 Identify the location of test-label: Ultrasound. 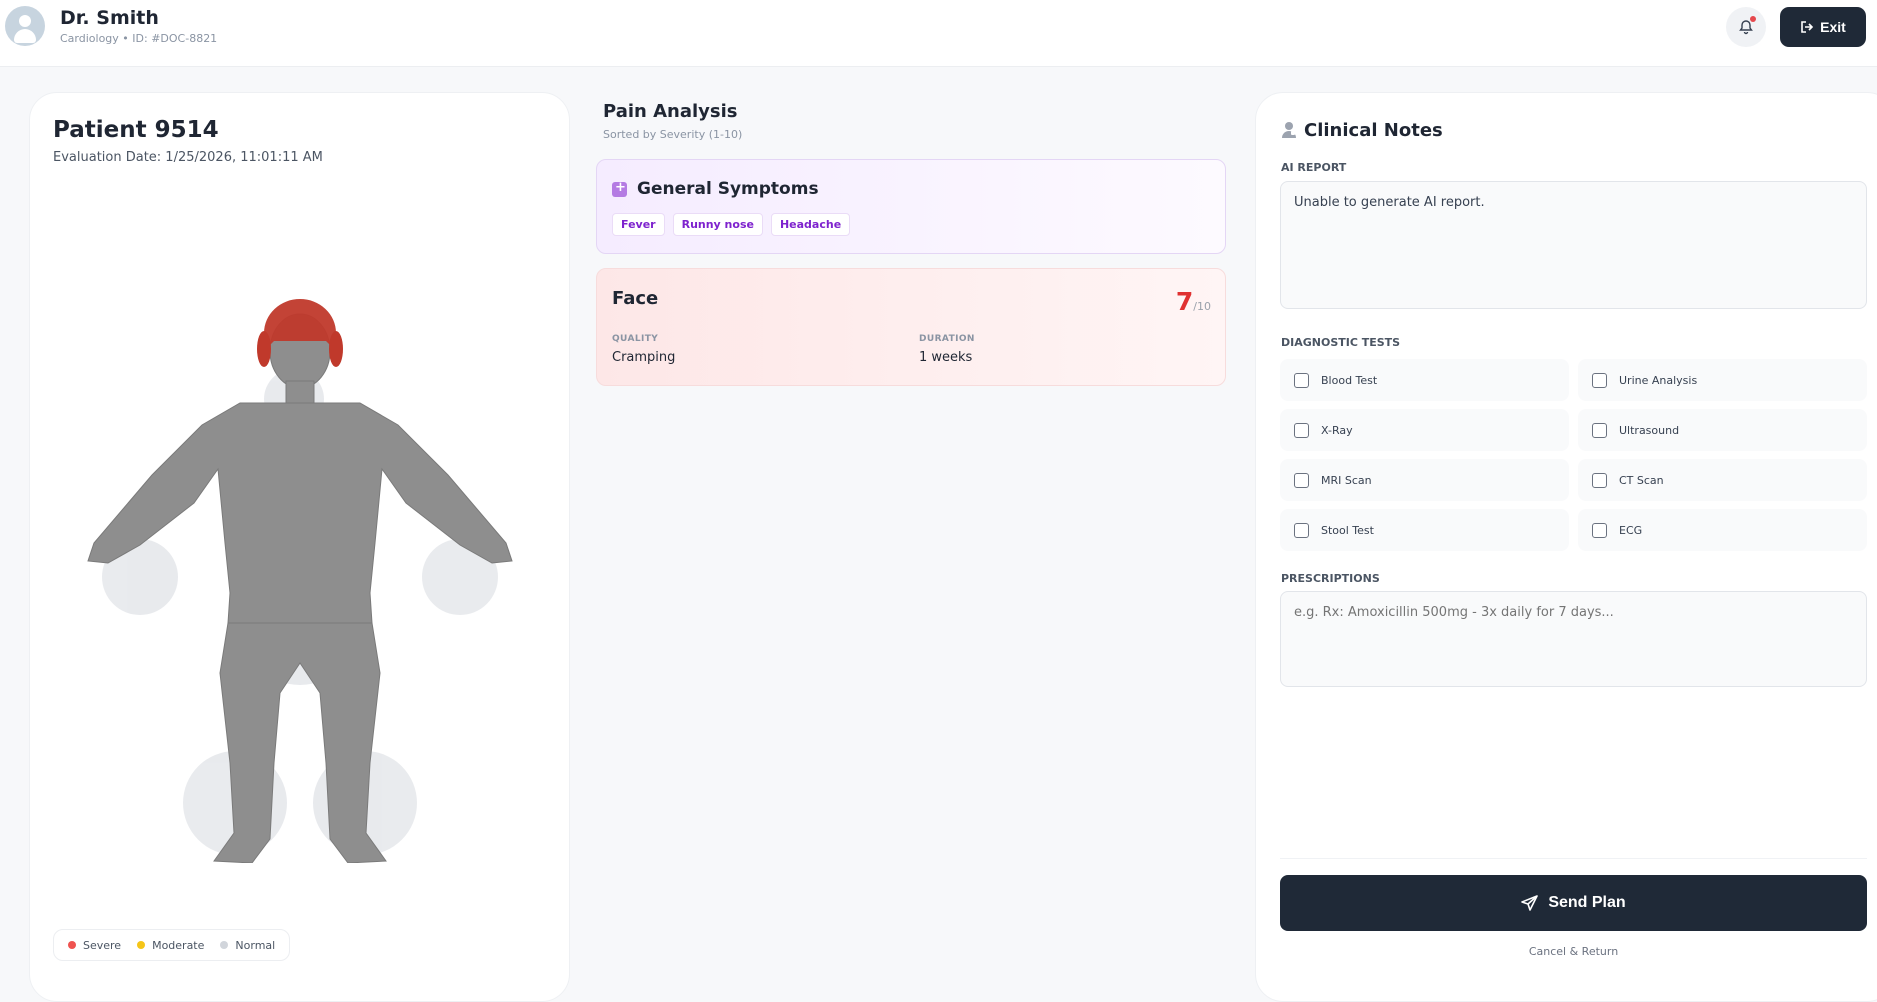
(1649, 430).